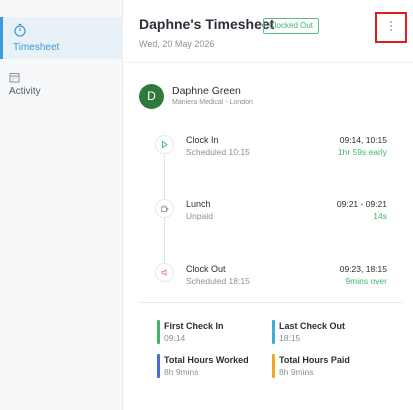 Image resolution: width=413 pixels, height=410 pixels. Describe the element at coordinates (206, 269) in the screenshot. I see `timeline-title: Clock Out` at that location.